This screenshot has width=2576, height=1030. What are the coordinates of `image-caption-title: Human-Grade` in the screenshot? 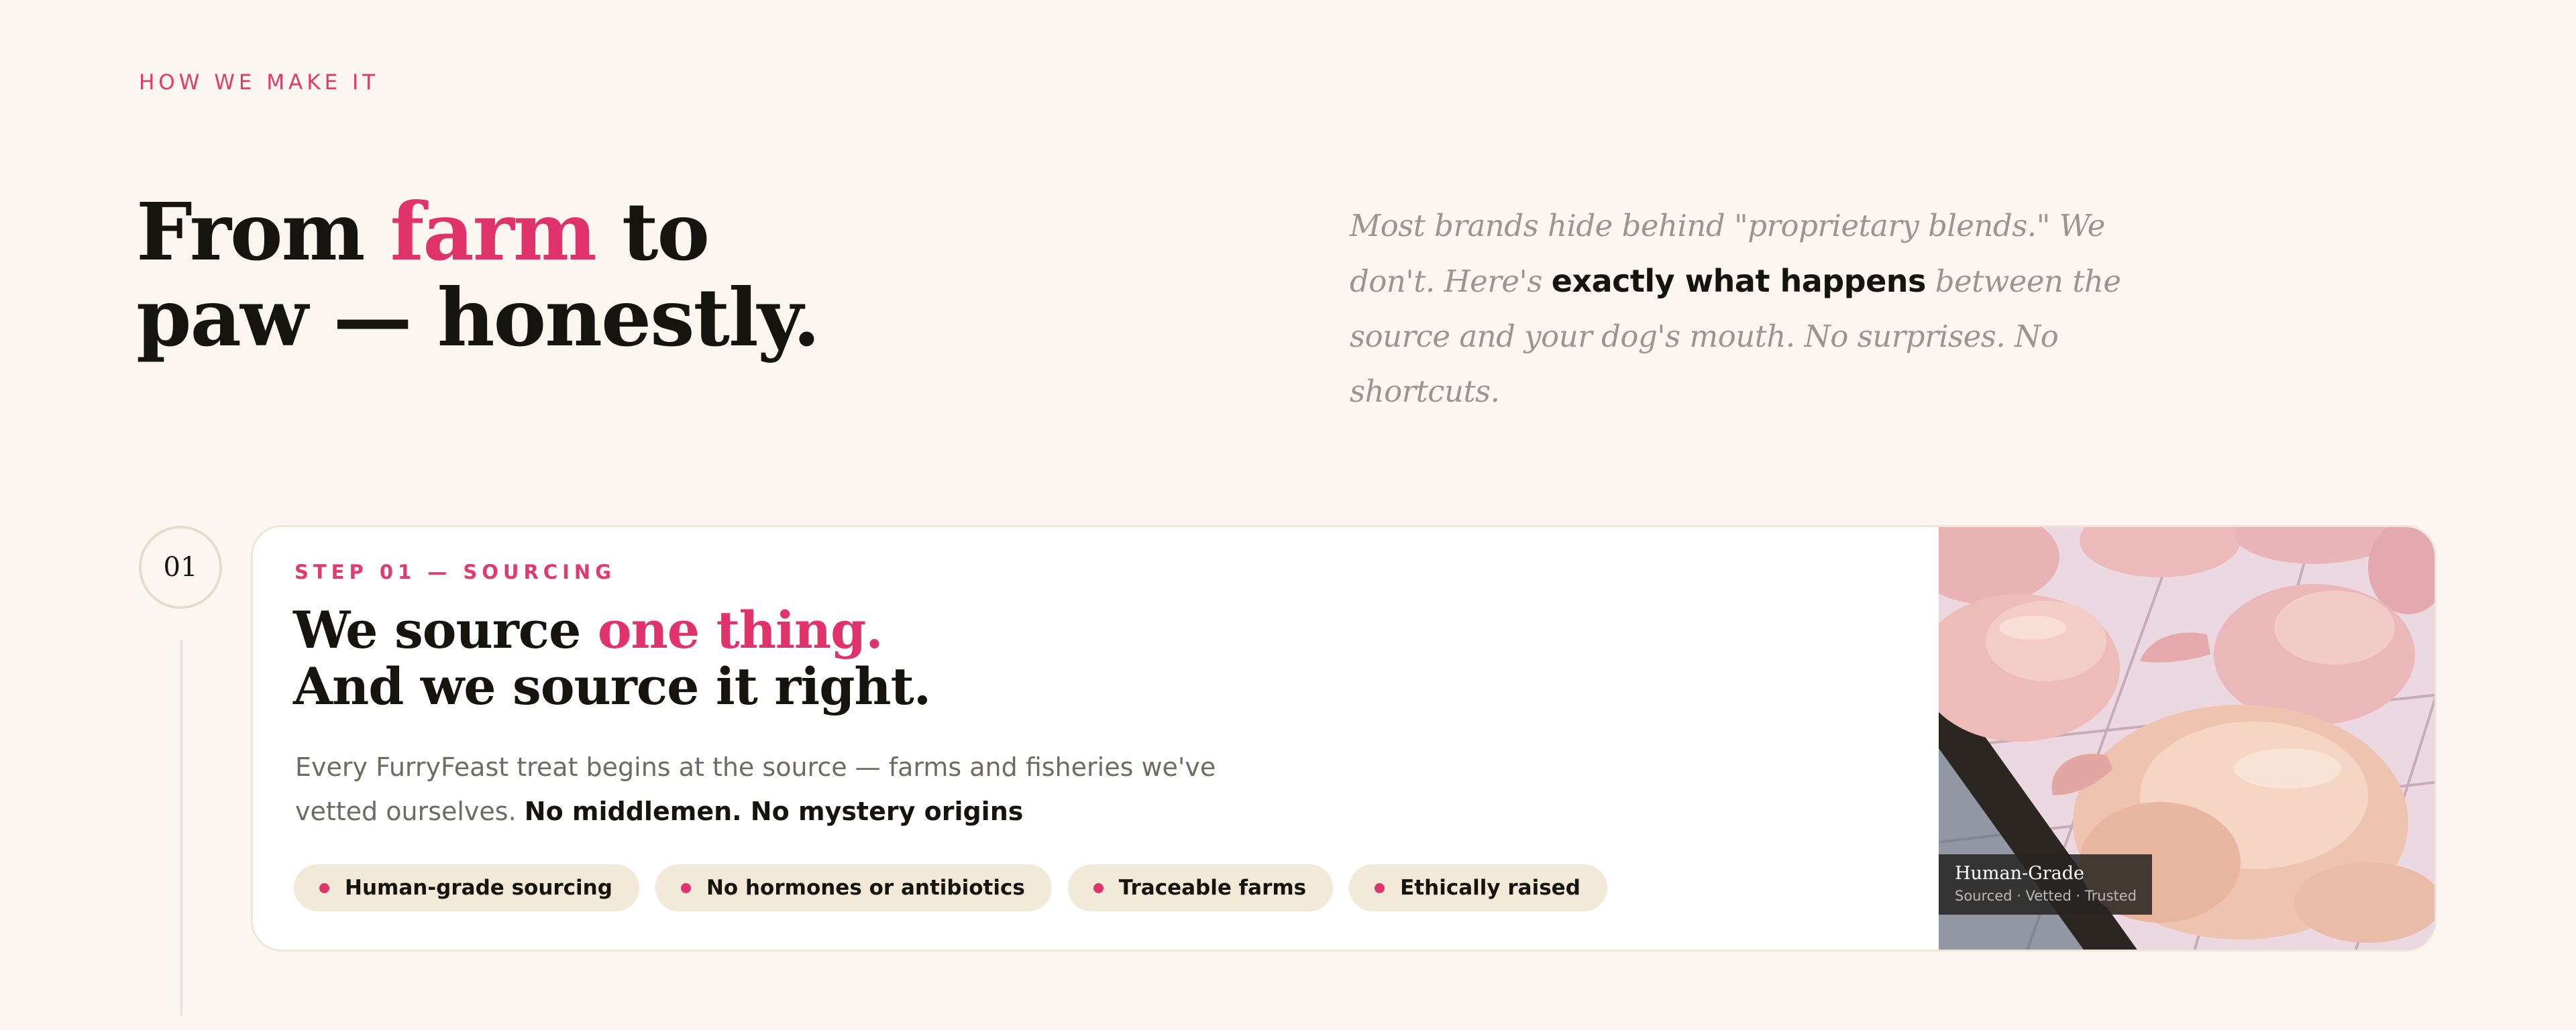 It's located at (2019, 873).